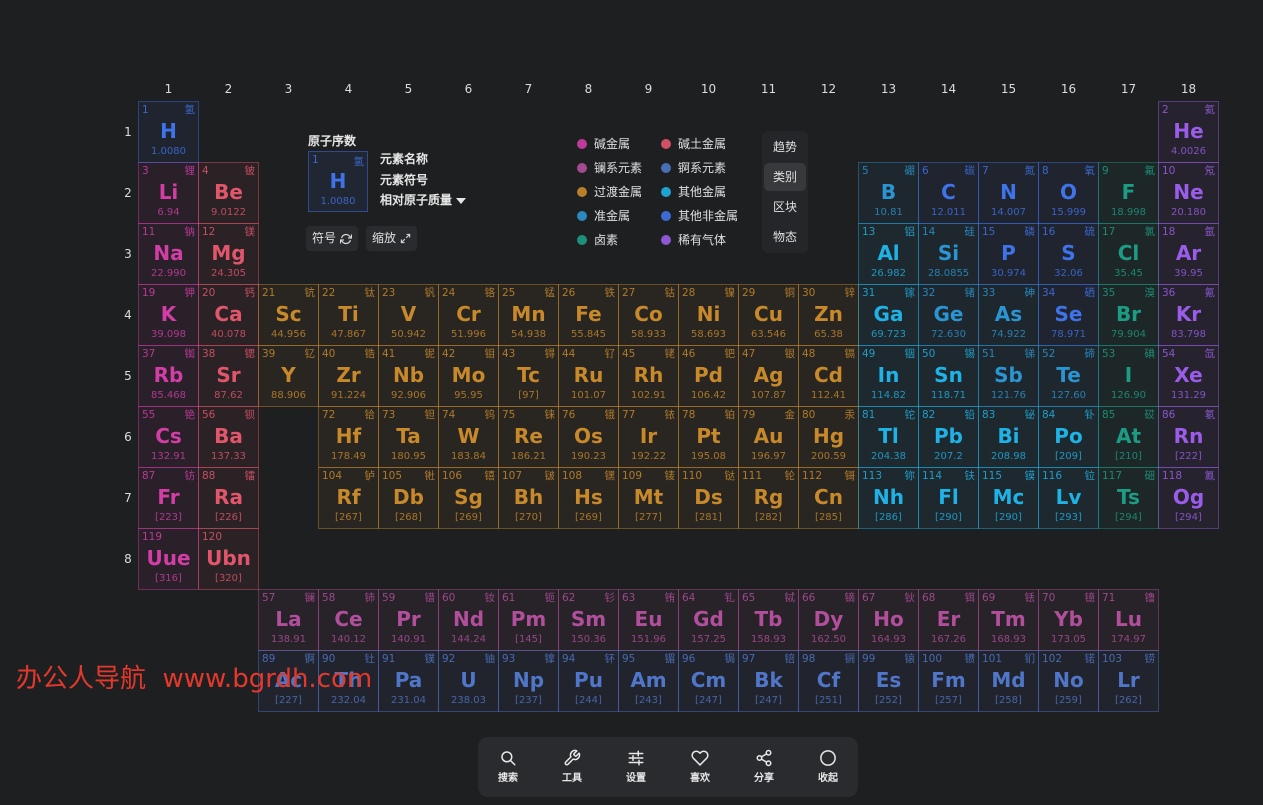 The width and height of the screenshot is (1263, 805). Describe the element at coordinates (888, 376) in the screenshot. I see `element-cell-in: 49 铟 In 114.82` at that location.